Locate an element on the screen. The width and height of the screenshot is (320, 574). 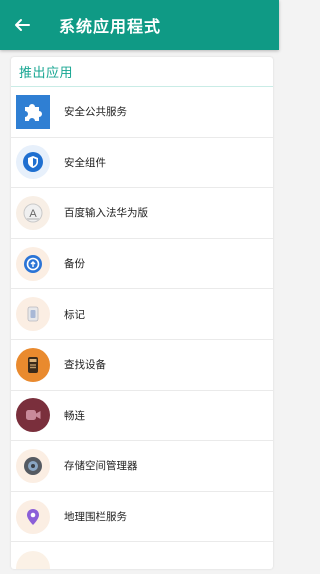
list-item: A 百度输入法华为版 is located at coordinates (142, 213).